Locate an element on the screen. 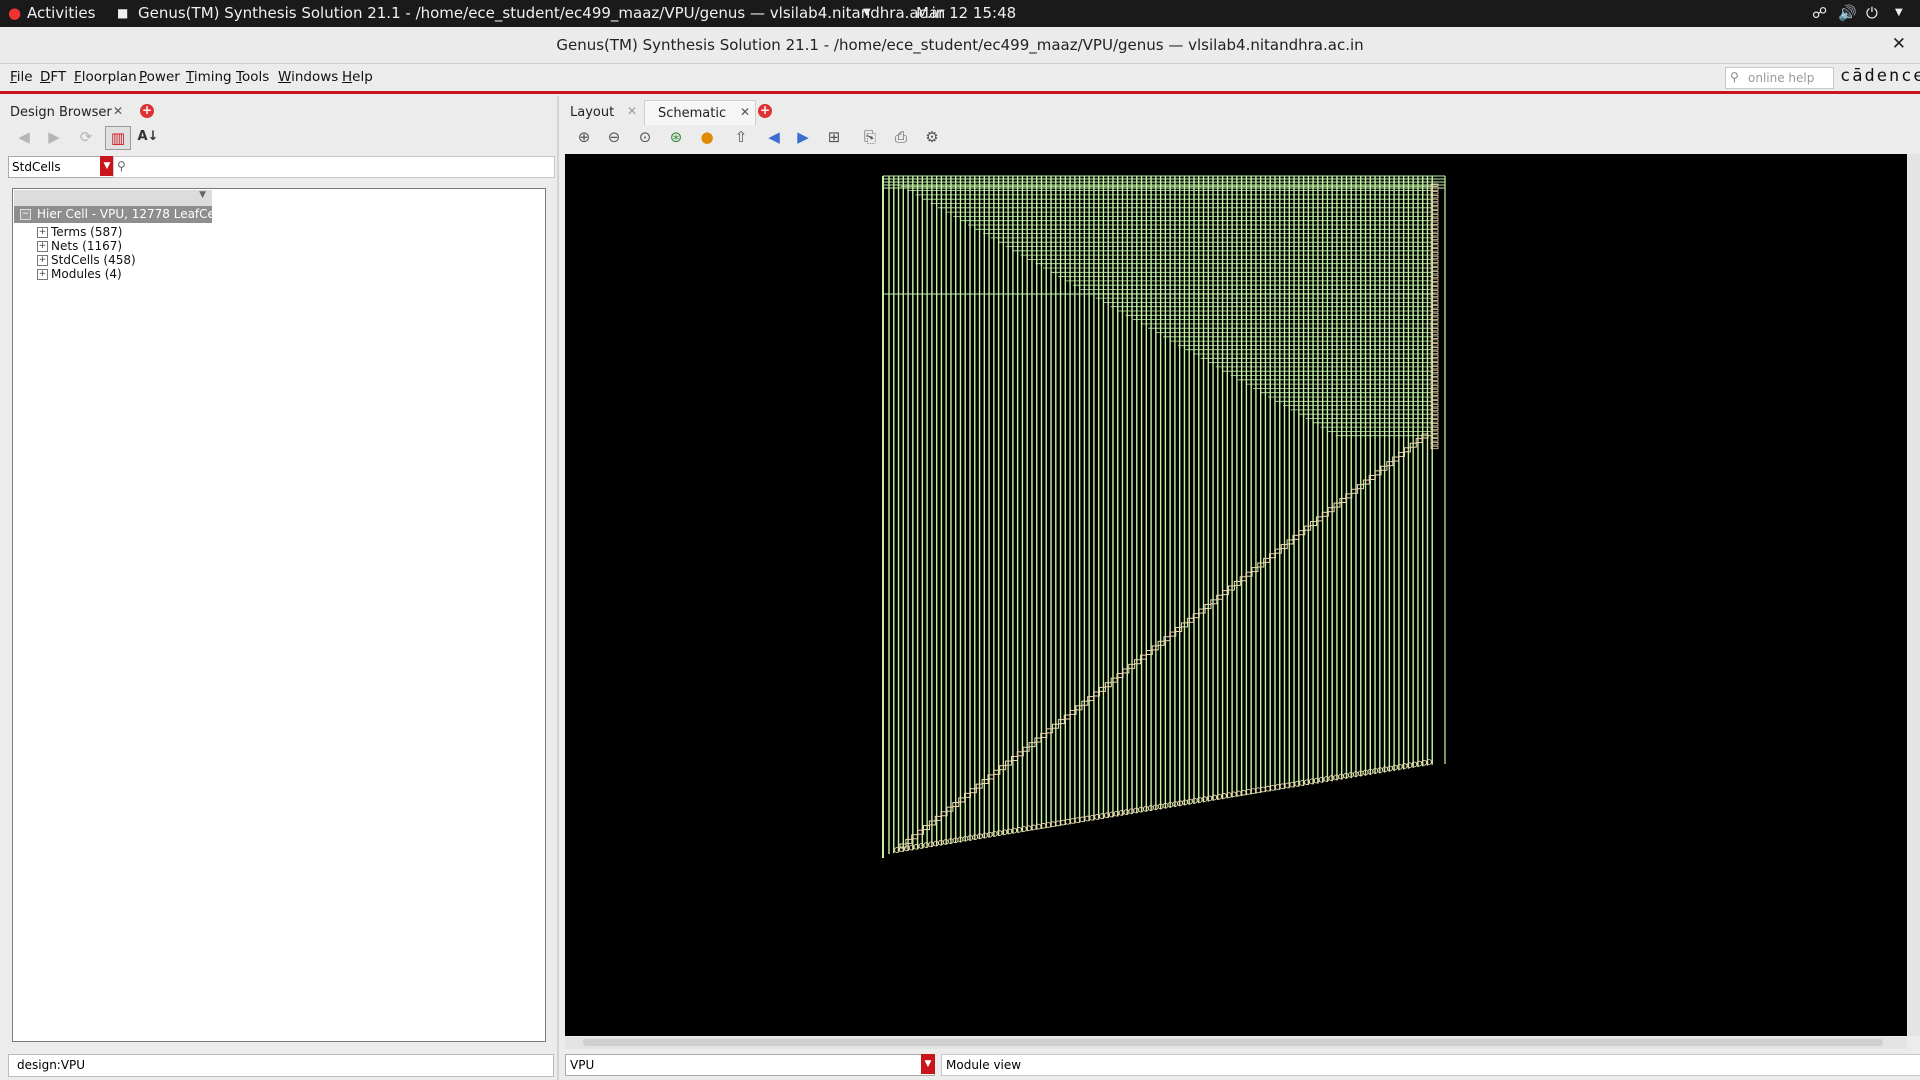 The height and width of the screenshot is (1080, 1920). tree-node-label: Nets (1167) is located at coordinates (87, 246).